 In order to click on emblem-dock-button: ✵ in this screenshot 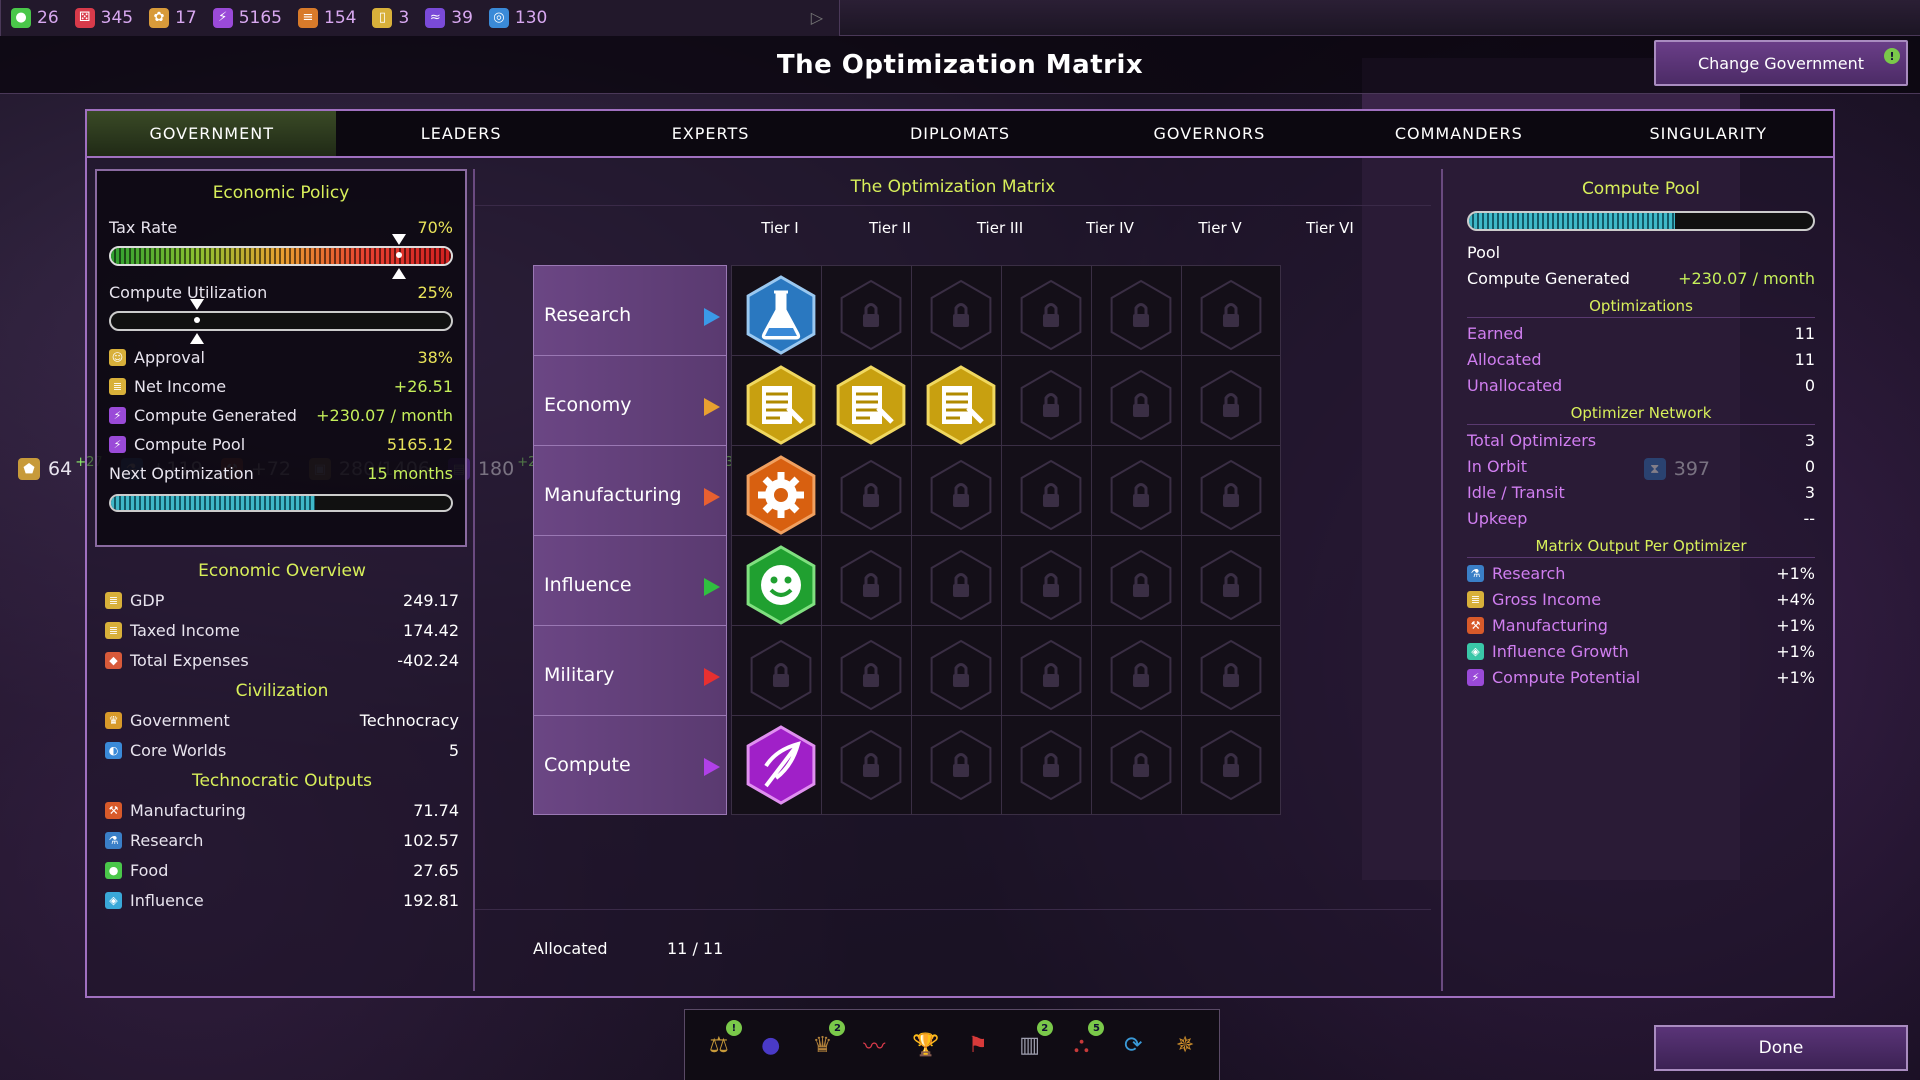, I will do `click(1185, 1045)`.